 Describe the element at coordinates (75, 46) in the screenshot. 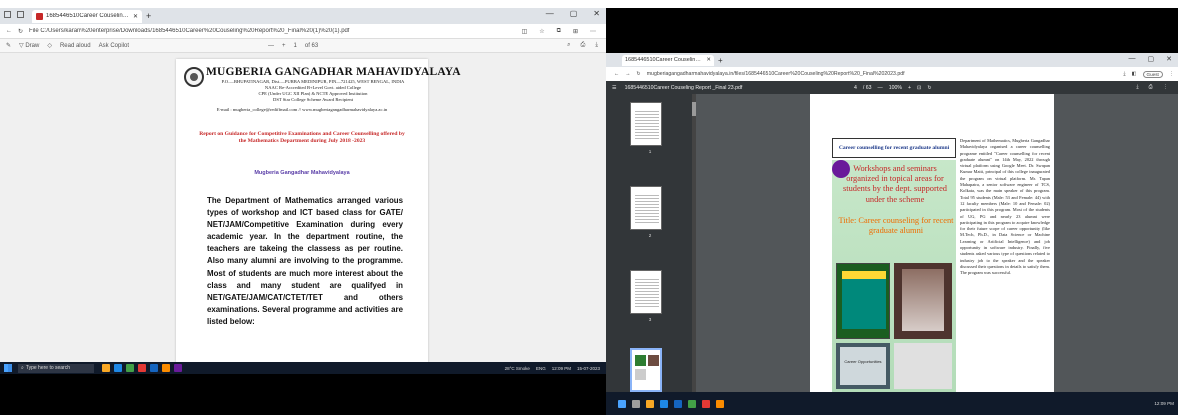

I see `read-aloud-button: Read aloud` at that location.